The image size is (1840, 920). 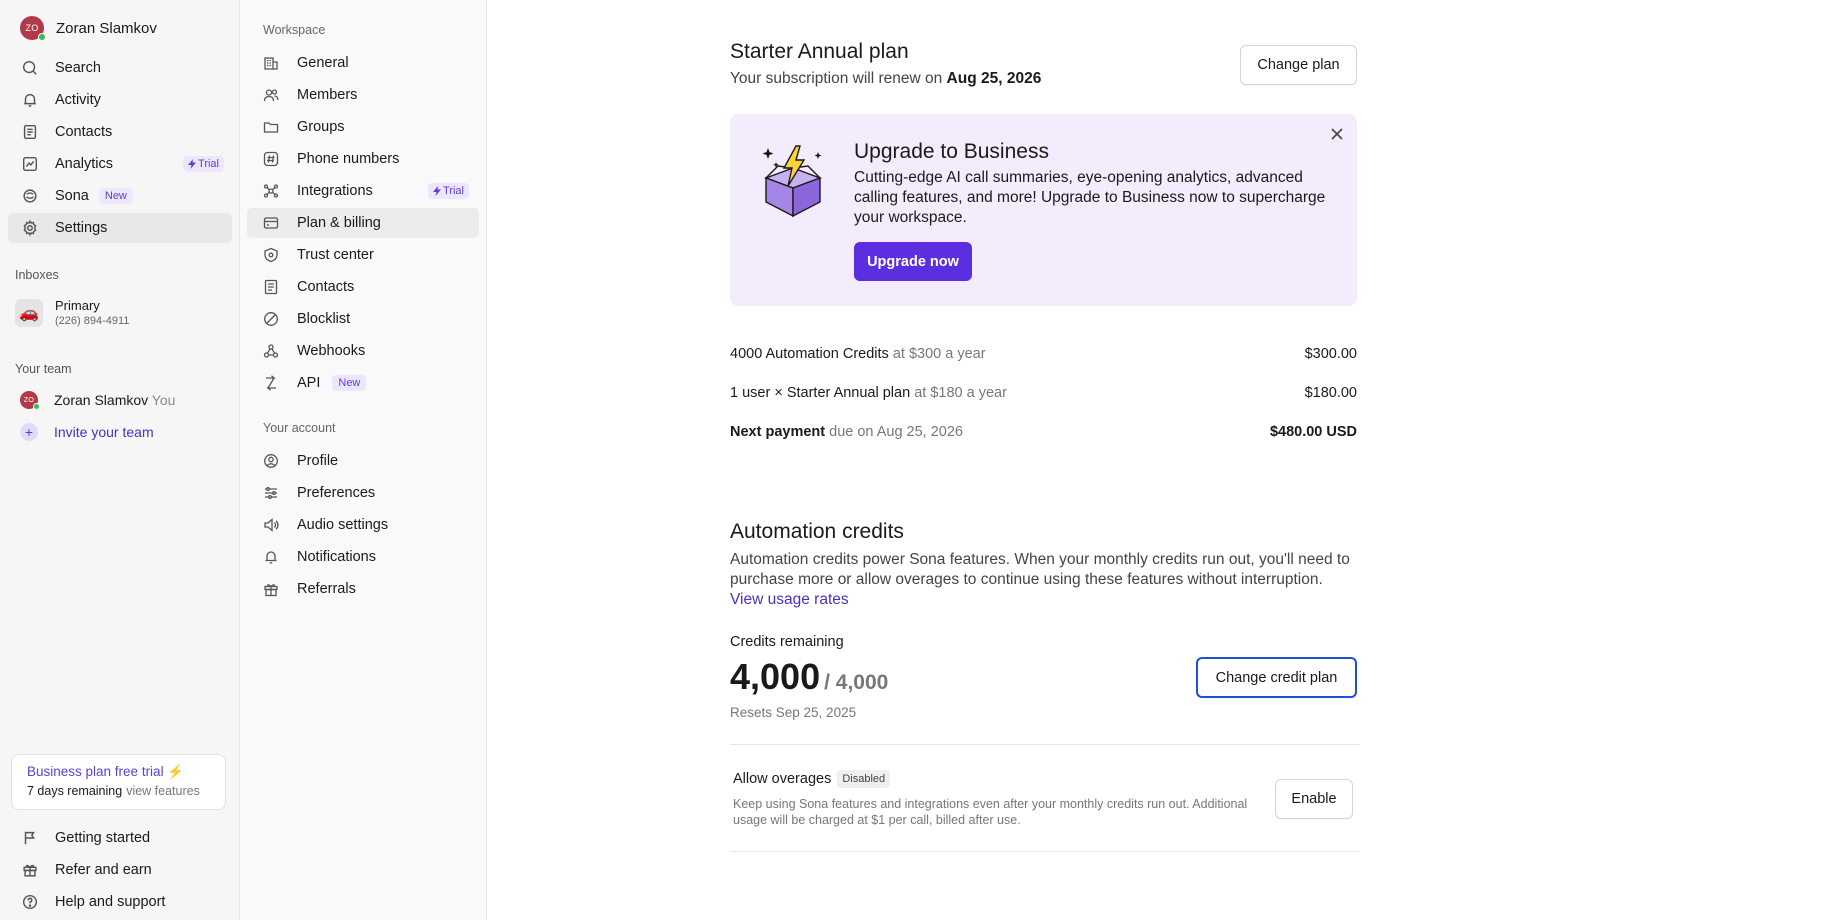 I want to click on speaker-icon, so click(x=271, y=525).